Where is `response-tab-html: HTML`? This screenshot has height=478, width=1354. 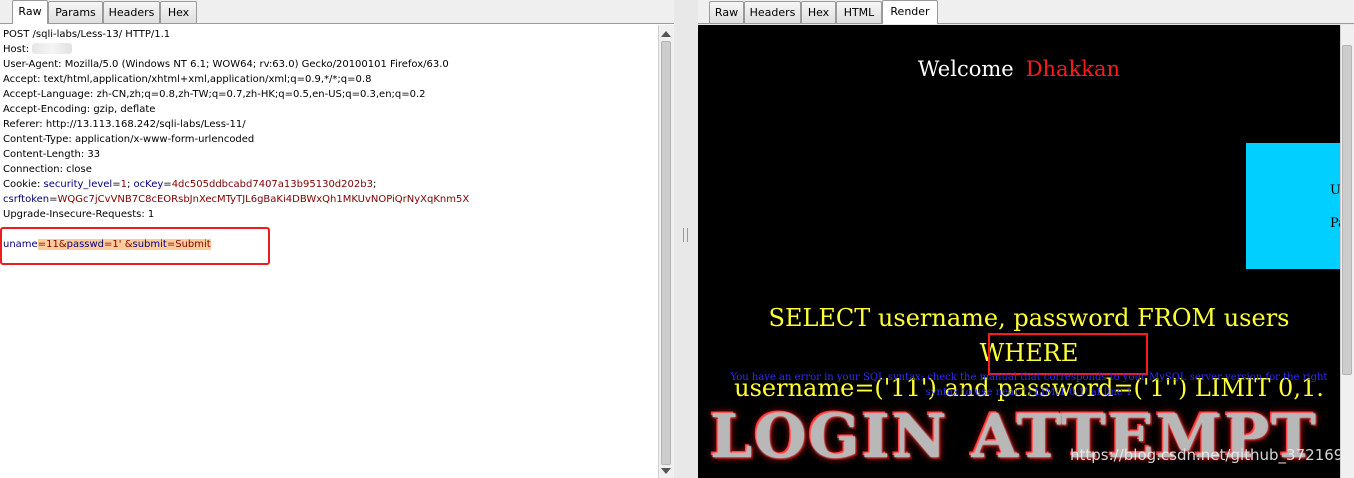
response-tab-html: HTML is located at coordinates (859, 12).